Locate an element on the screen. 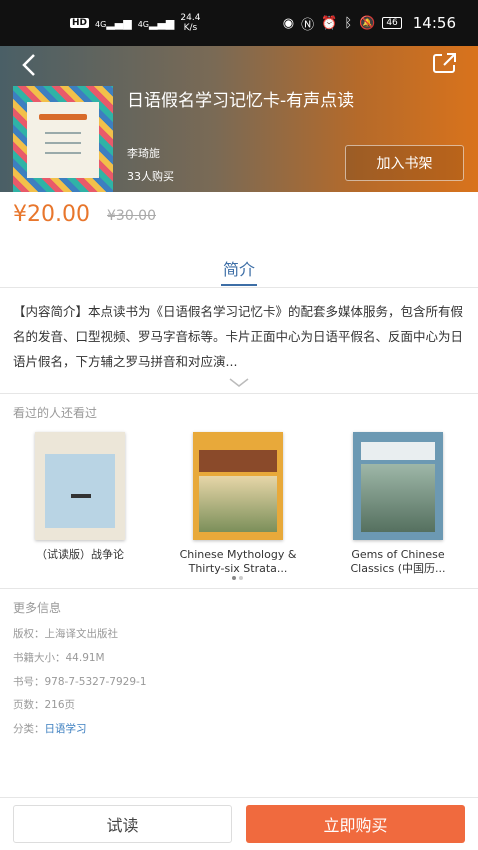 The height and width of the screenshot is (850, 478). original-price: ¥30.00 is located at coordinates (131, 216).